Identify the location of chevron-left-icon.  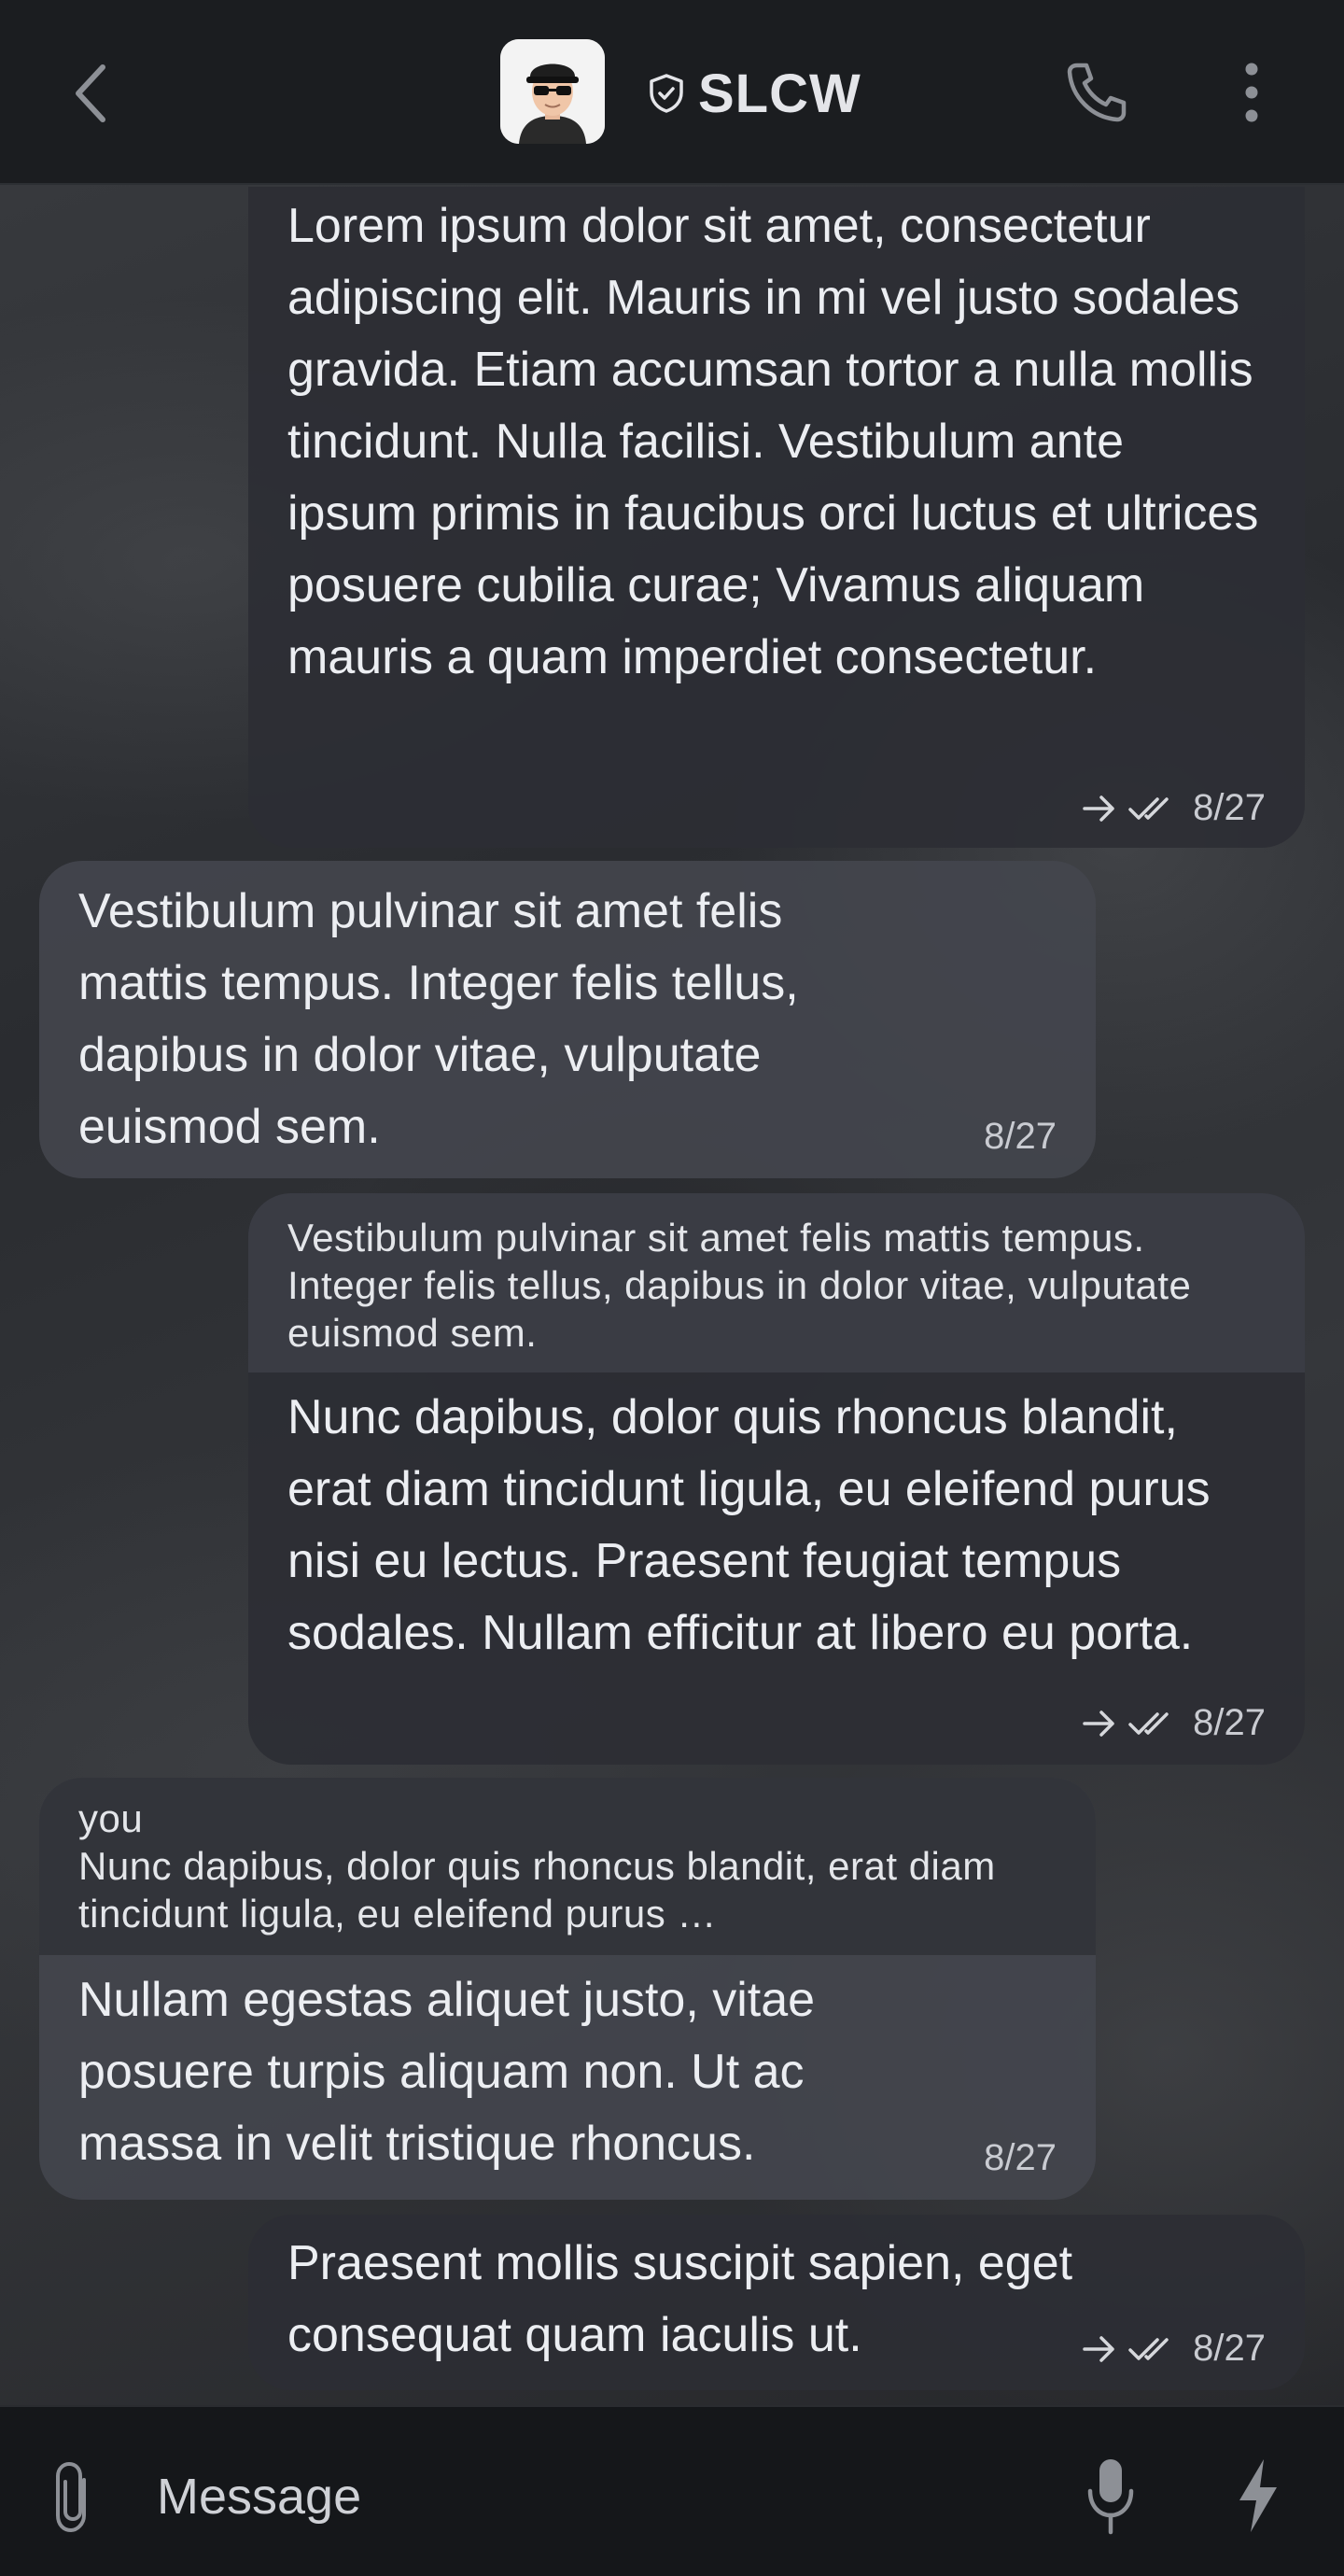
(90, 93).